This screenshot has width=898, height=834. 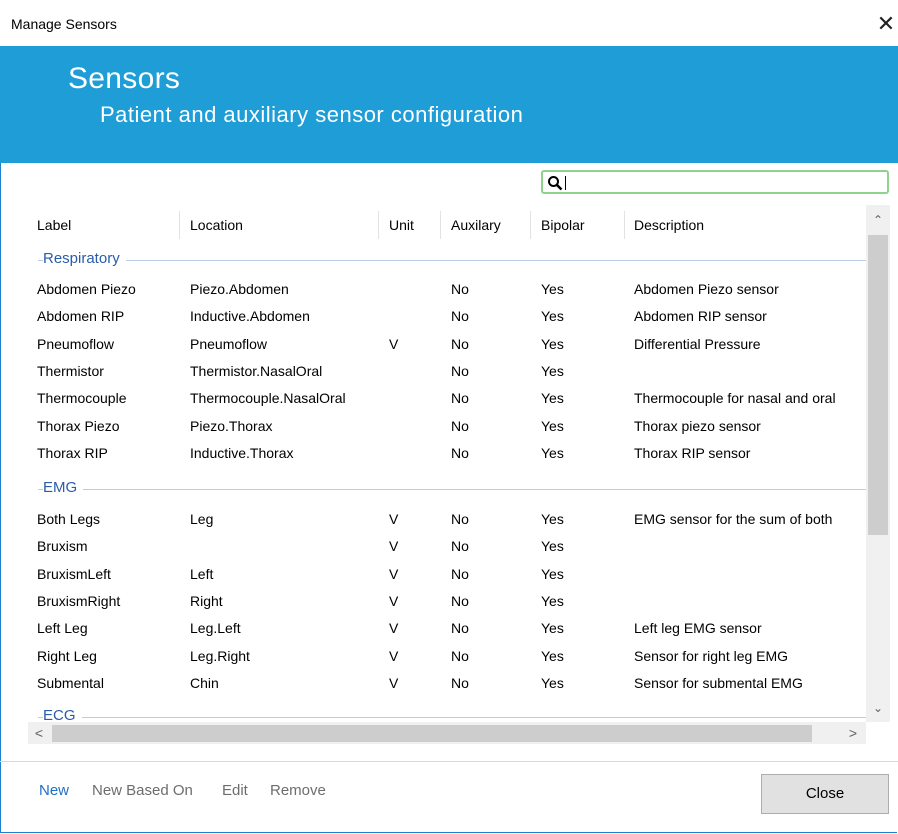 I want to click on scroll-left-icon: <, so click(x=39, y=733).